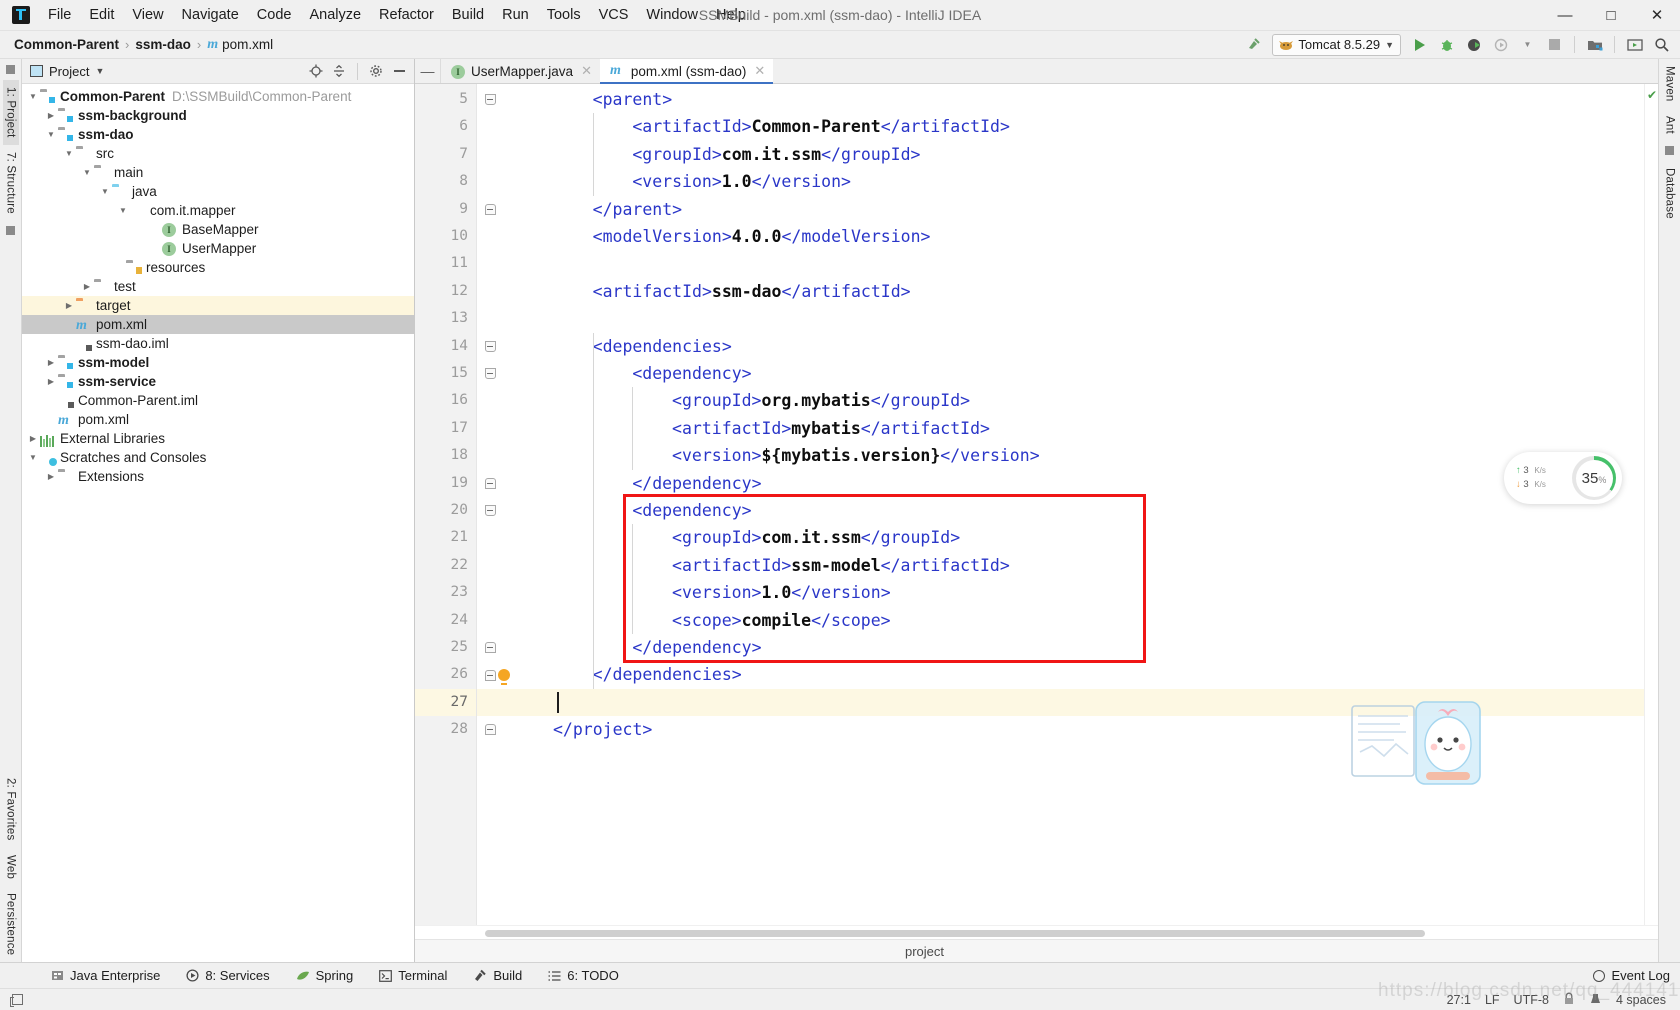 This screenshot has height=1010, width=1680. I want to click on menu-code: Code, so click(274, 15).